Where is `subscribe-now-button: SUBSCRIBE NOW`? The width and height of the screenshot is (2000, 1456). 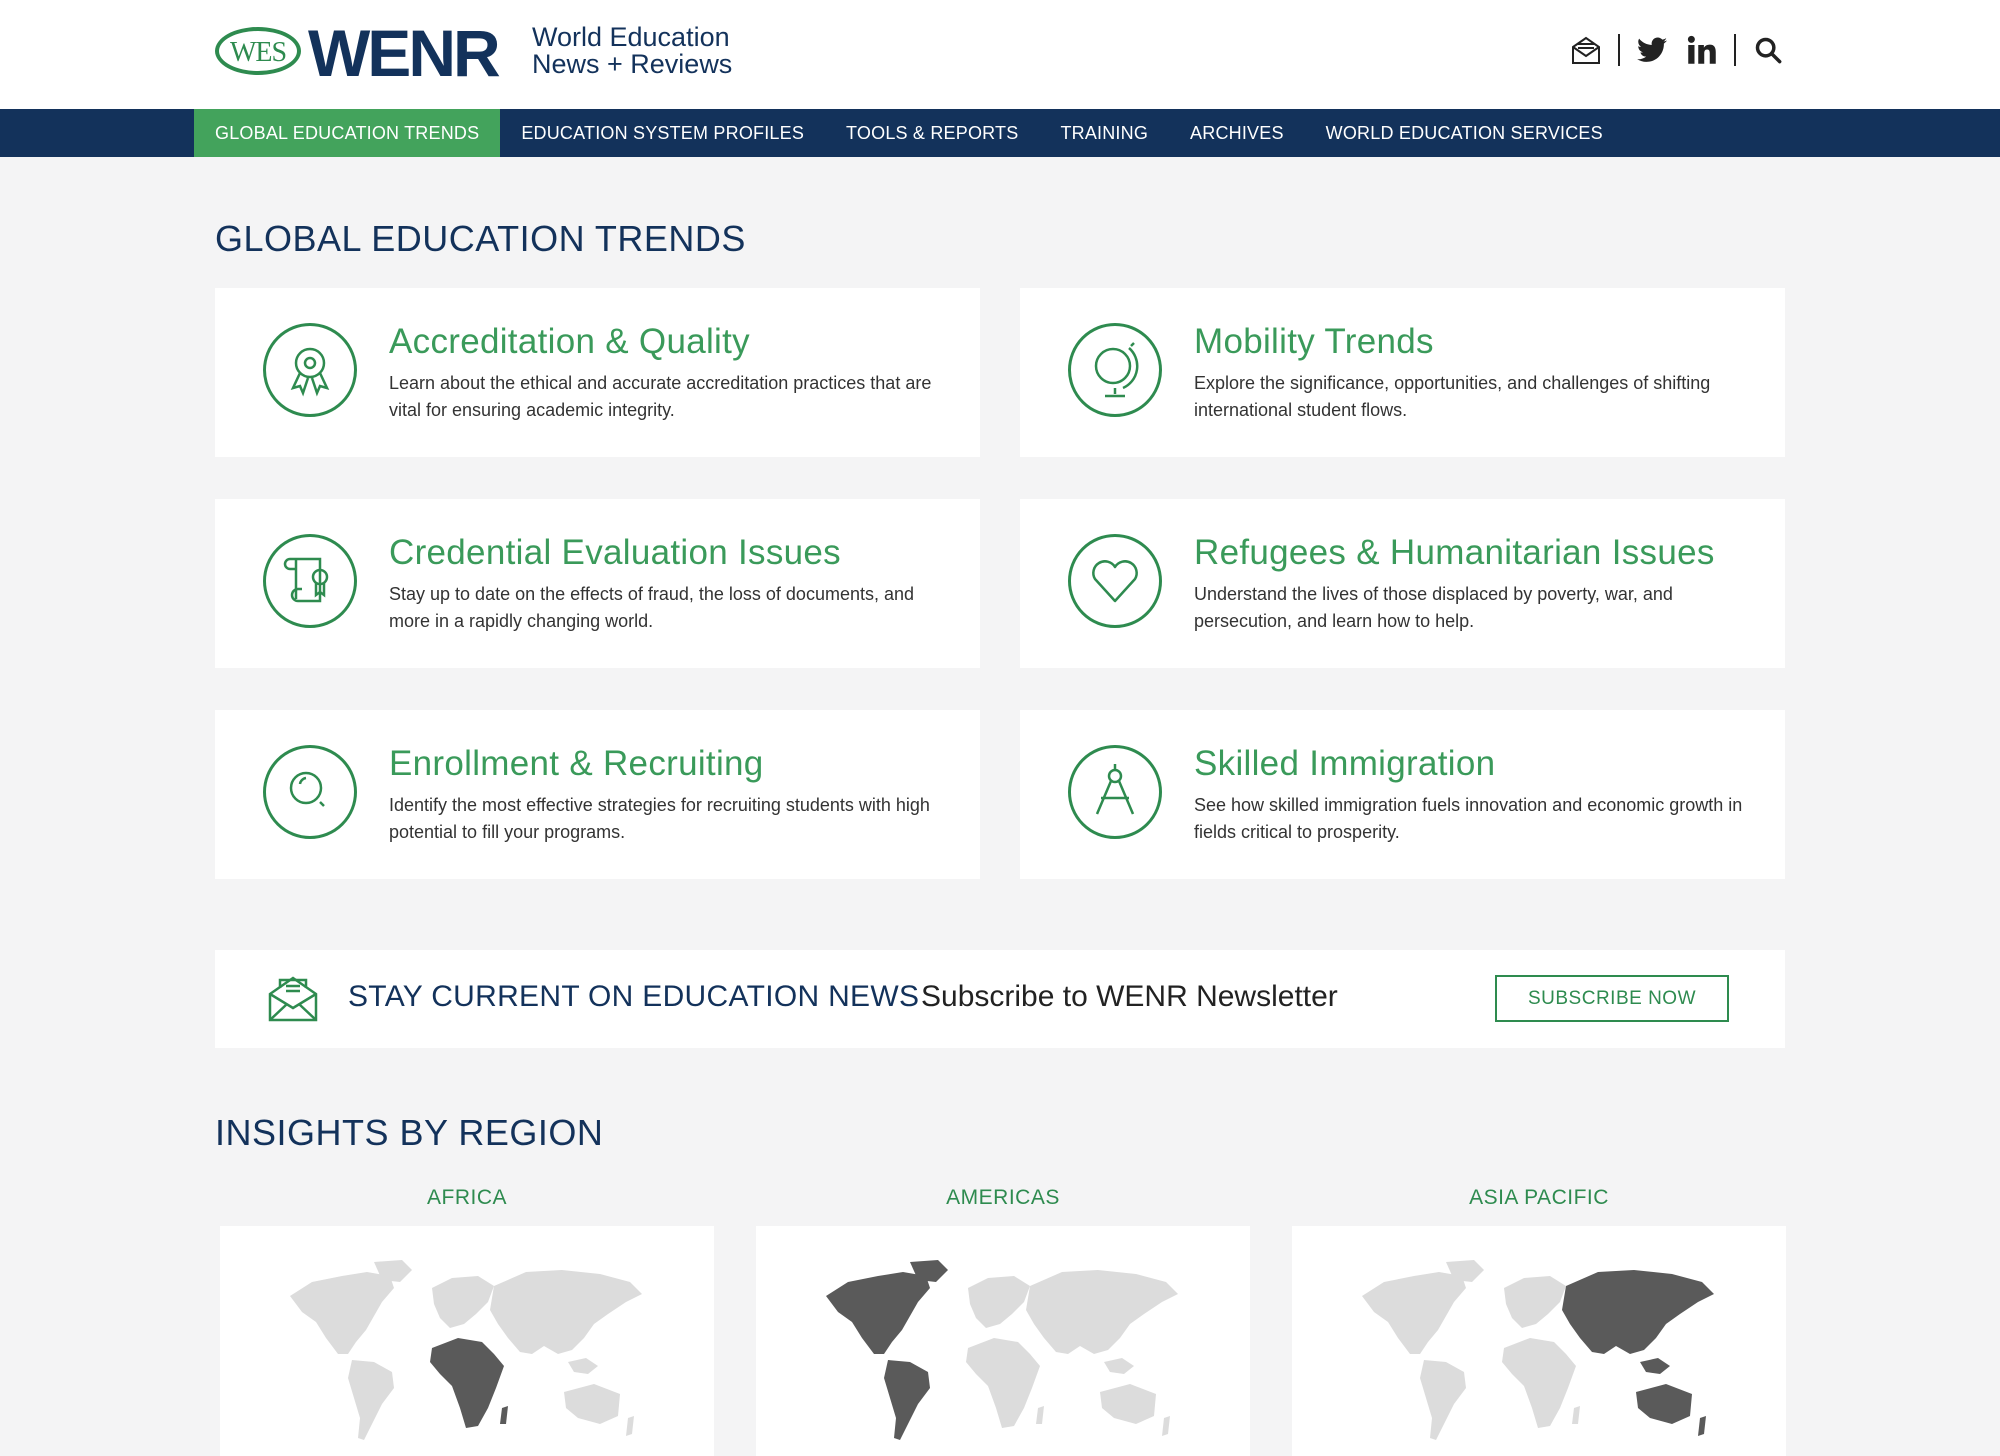 subscribe-now-button: SUBSCRIBE NOW is located at coordinates (1612, 998).